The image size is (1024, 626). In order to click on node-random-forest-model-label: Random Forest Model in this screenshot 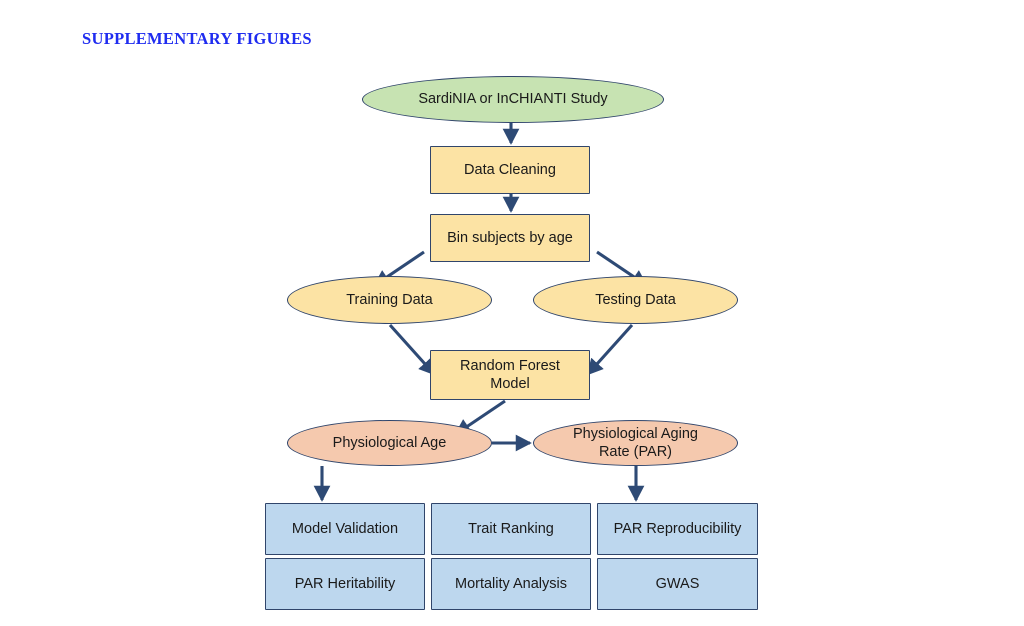, I will do `click(510, 374)`.